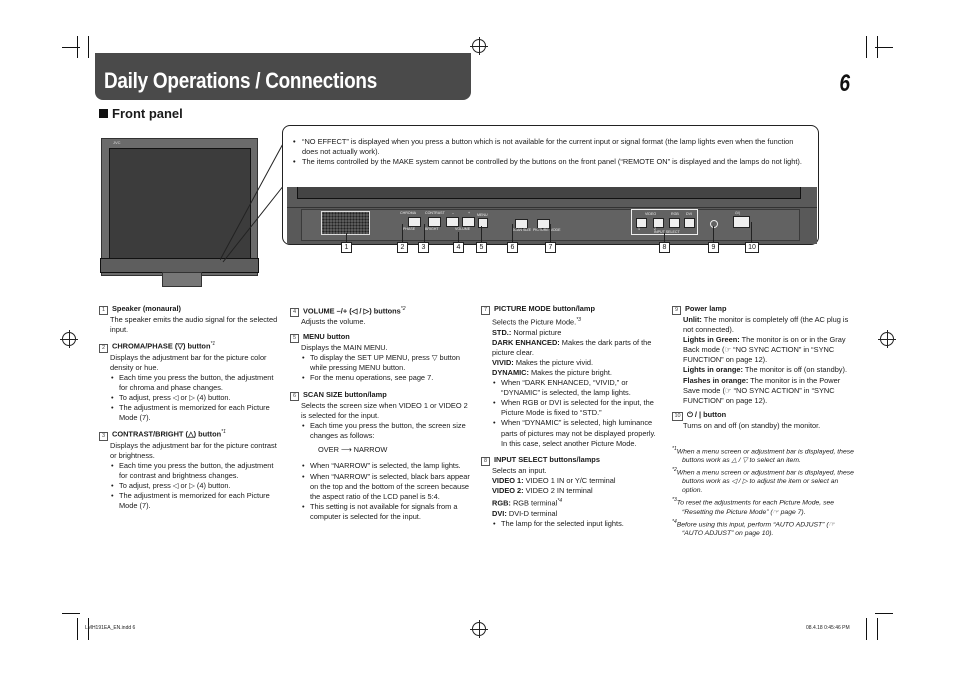 This screenshot has height=673, width=954. I want to click on monitor-logo: JVC, so click(117, 142).